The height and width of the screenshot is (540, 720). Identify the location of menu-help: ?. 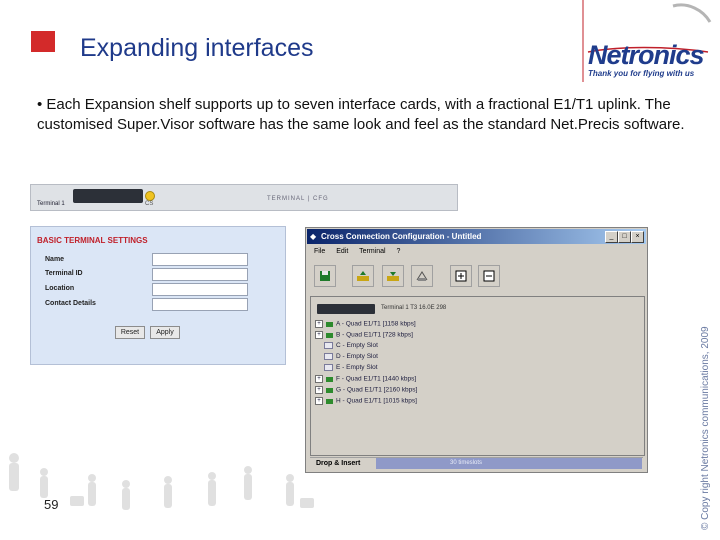
(399, 251).